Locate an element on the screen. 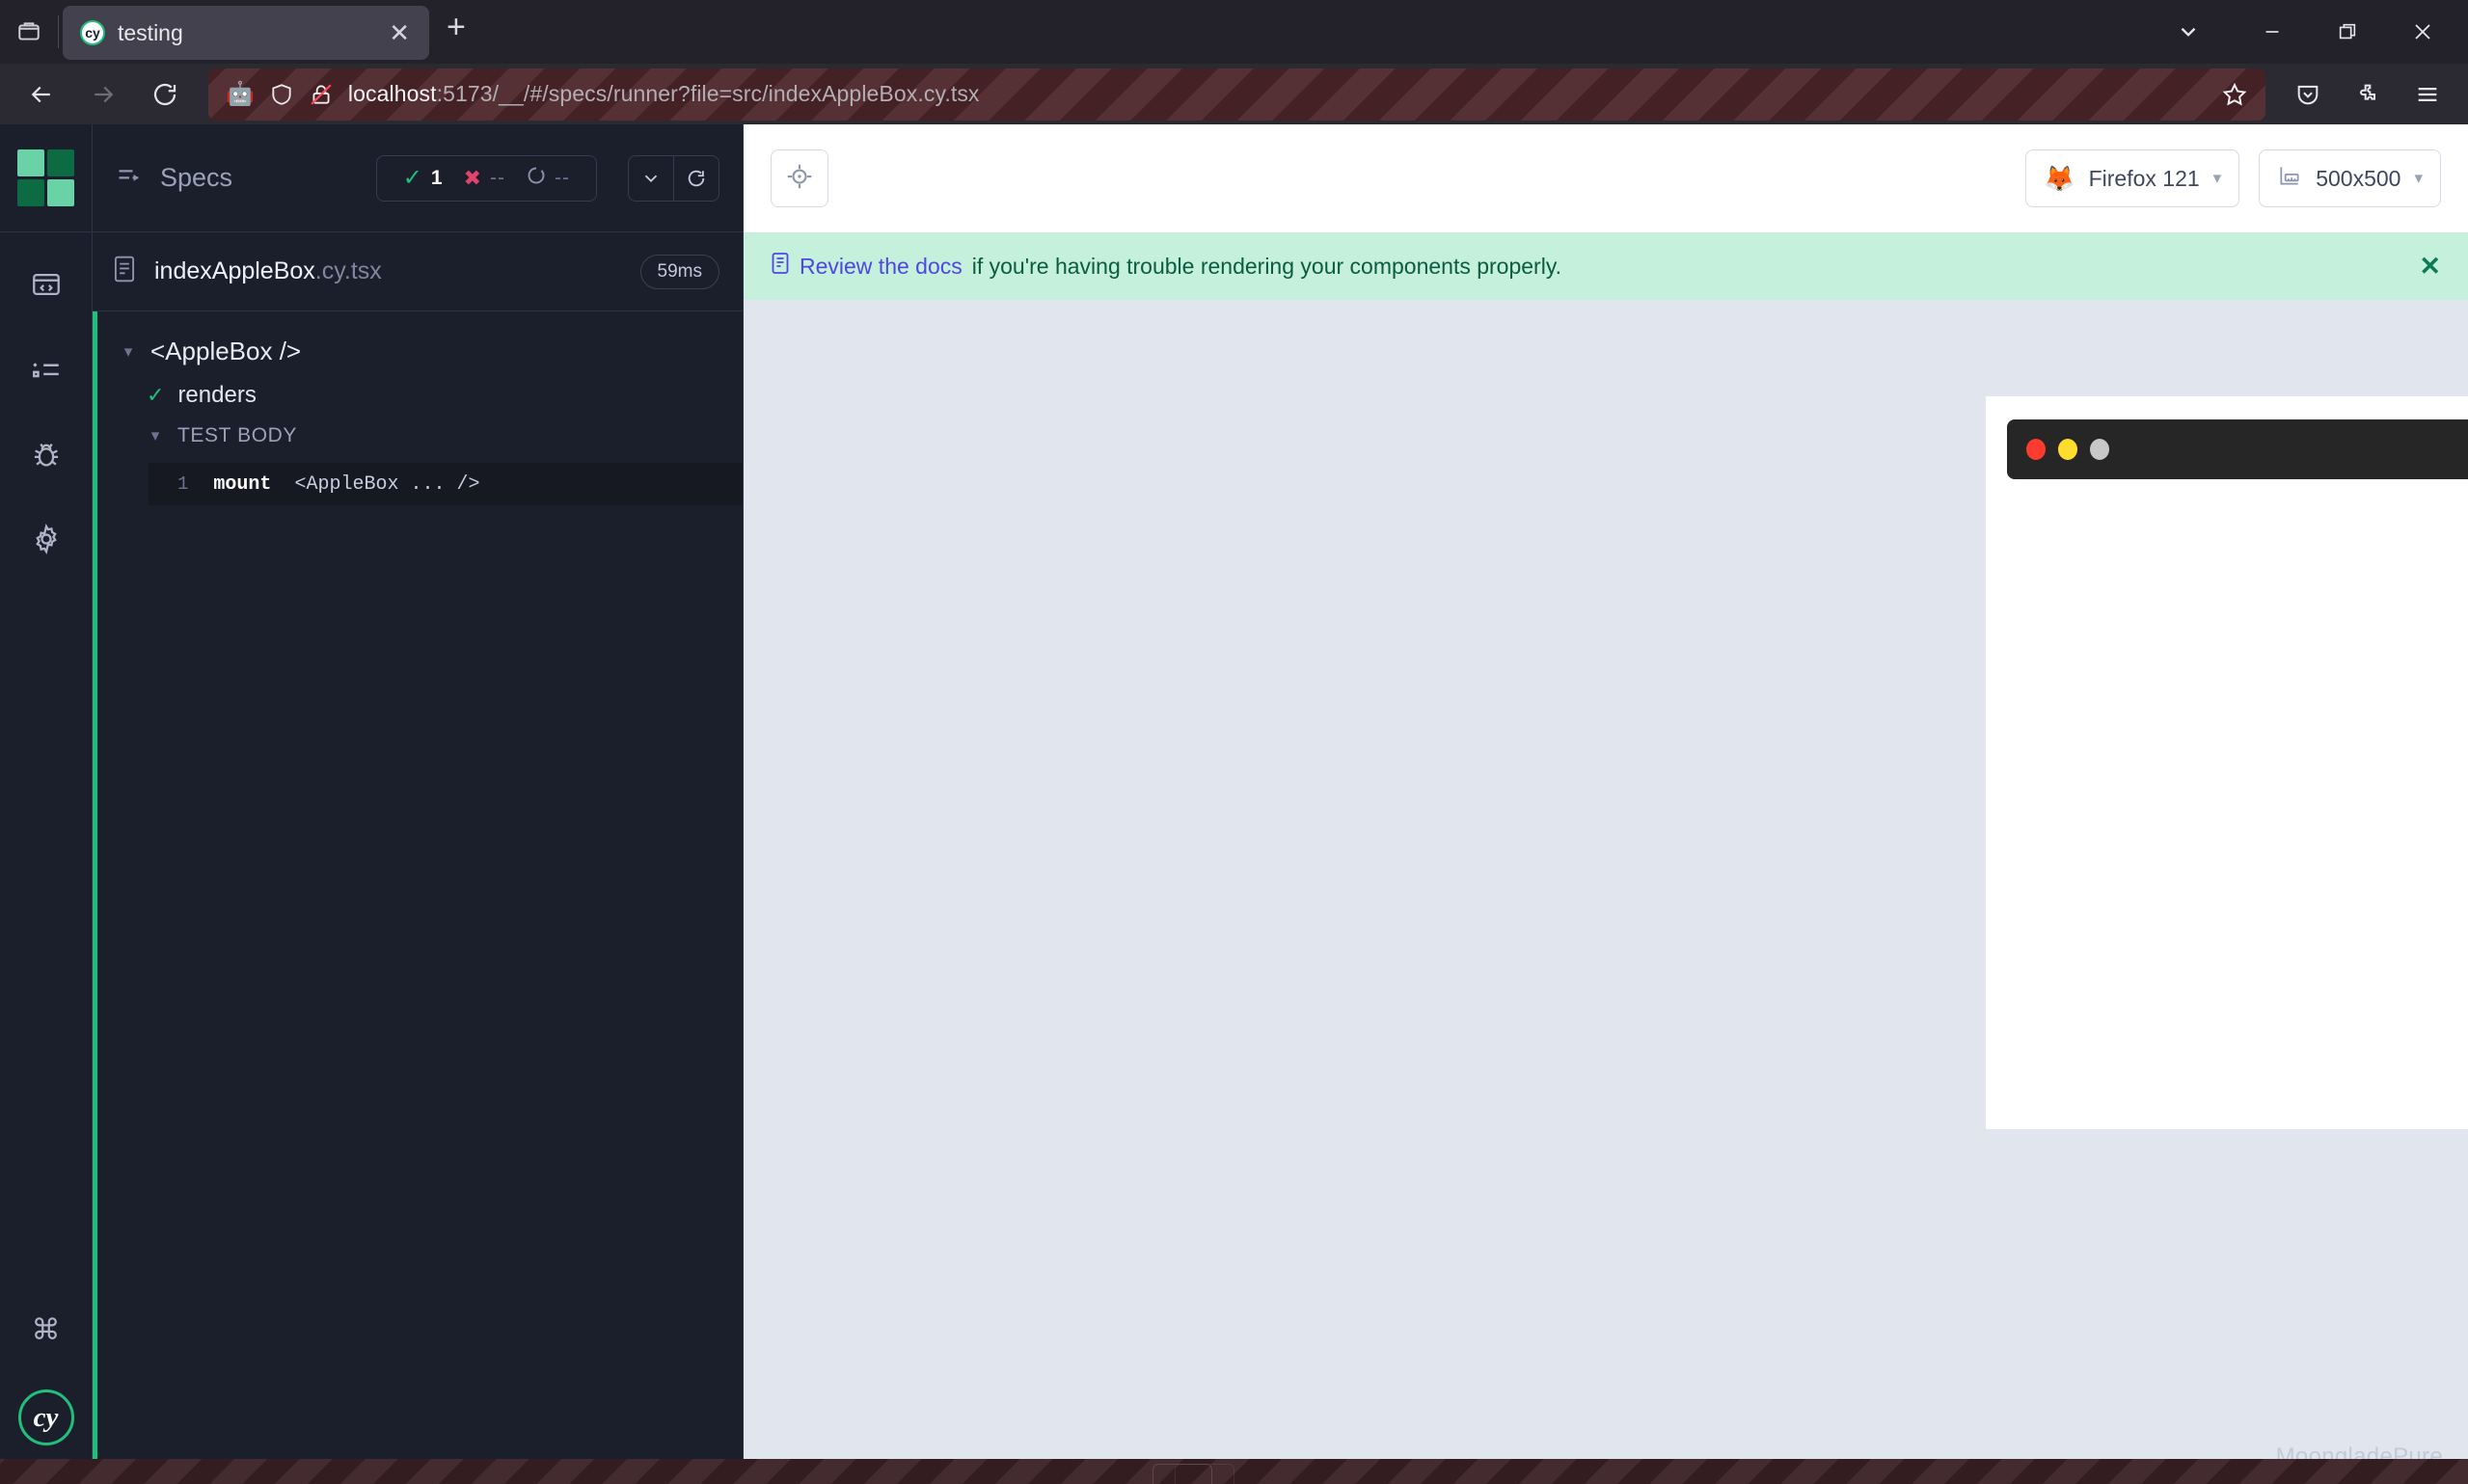  extensions-puzzle-icon is located at coordinates (2368, 94).